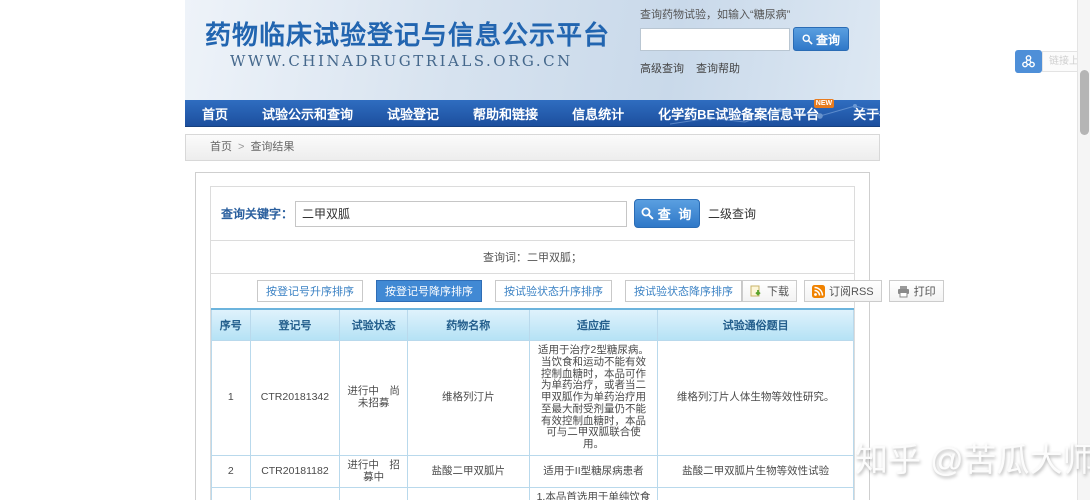  Describe the element at coordinates (373, 471) in the screenshot. I see `cell-status: 进行中 招募中` at that location.